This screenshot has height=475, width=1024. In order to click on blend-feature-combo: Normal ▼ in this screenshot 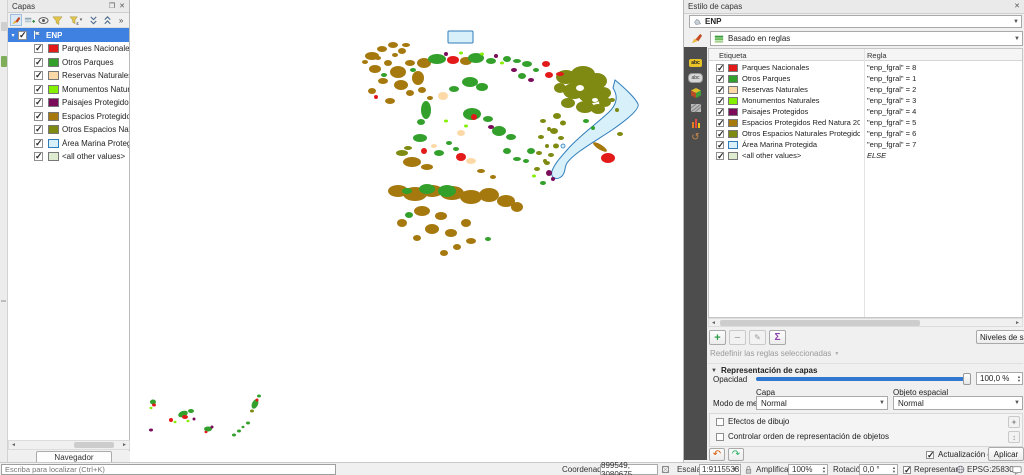, I will do `click(958, 403)`.